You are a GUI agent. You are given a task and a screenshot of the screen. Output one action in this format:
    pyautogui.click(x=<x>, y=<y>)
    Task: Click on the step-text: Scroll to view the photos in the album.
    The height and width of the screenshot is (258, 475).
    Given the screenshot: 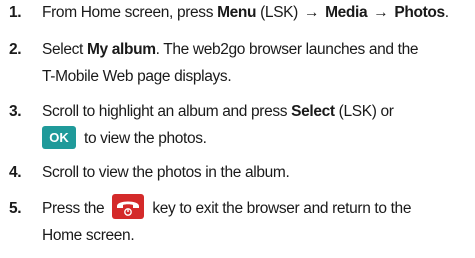 What is the action you would take?
    pyautogui.click(x=257, y=173)
    